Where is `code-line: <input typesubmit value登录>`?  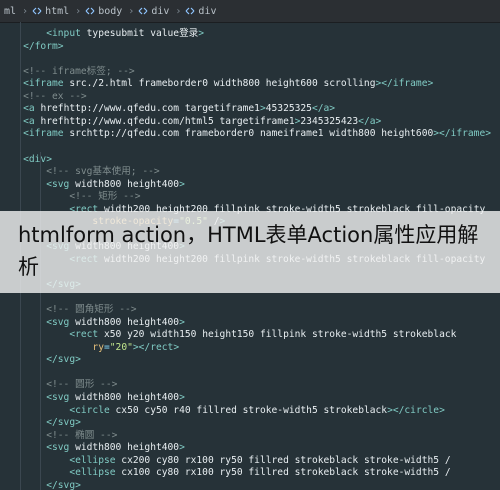
code-line: <input typesubmit value登录> is located at coordinates (125, 33).